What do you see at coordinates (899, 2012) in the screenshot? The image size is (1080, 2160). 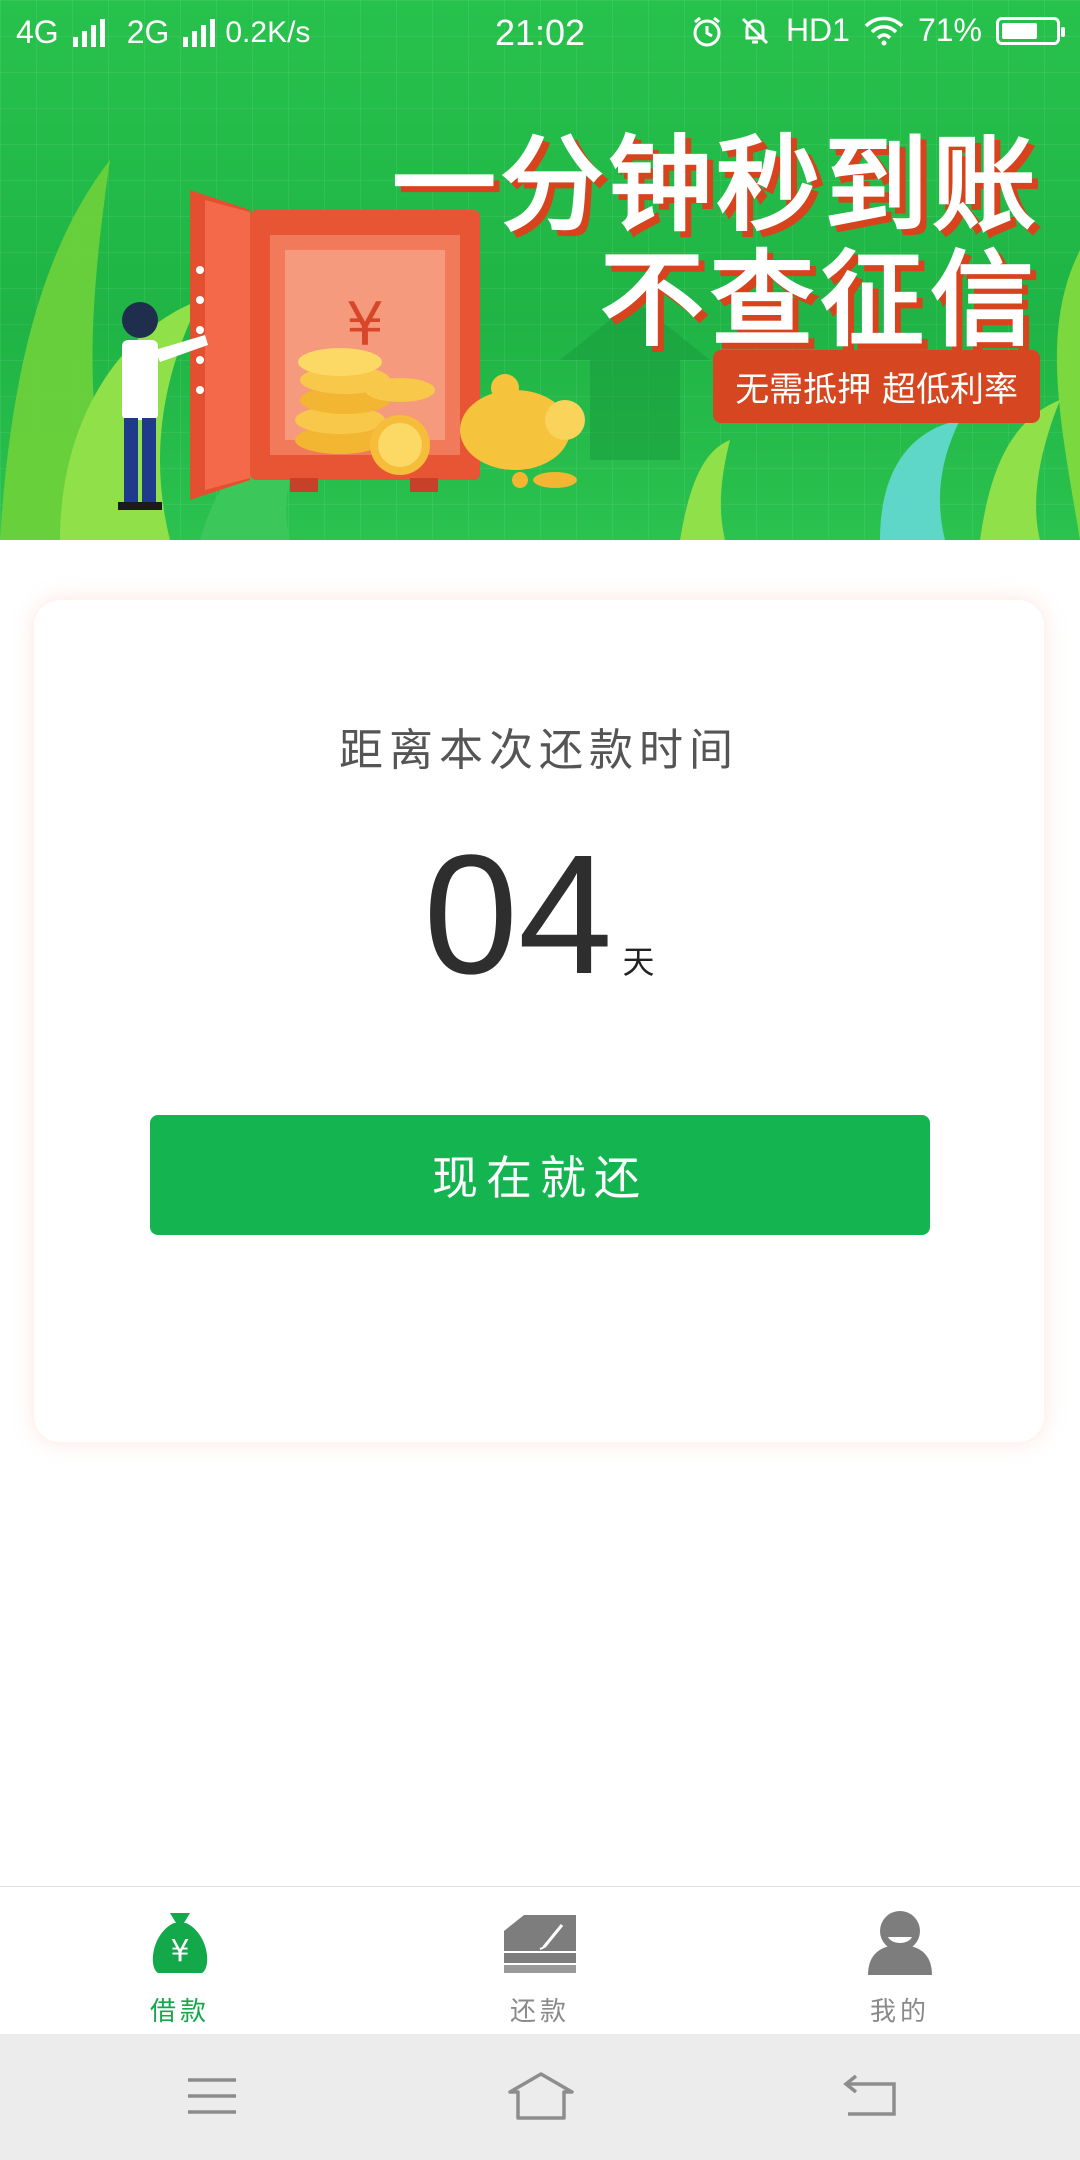 I see `tab-mine-label: 我的` at bounding box center [899, 2012].